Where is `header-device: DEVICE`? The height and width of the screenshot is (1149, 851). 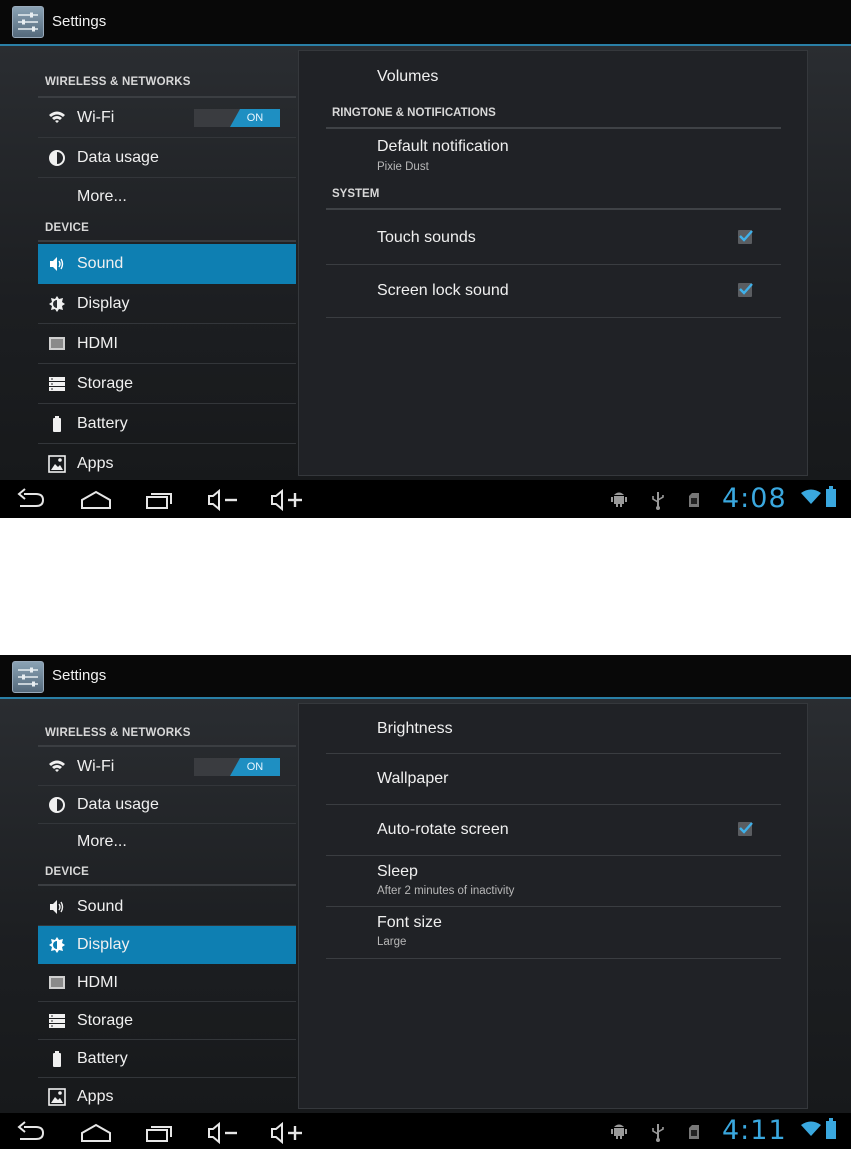
header-device: DEVICE is located at coordinates (167, 232).